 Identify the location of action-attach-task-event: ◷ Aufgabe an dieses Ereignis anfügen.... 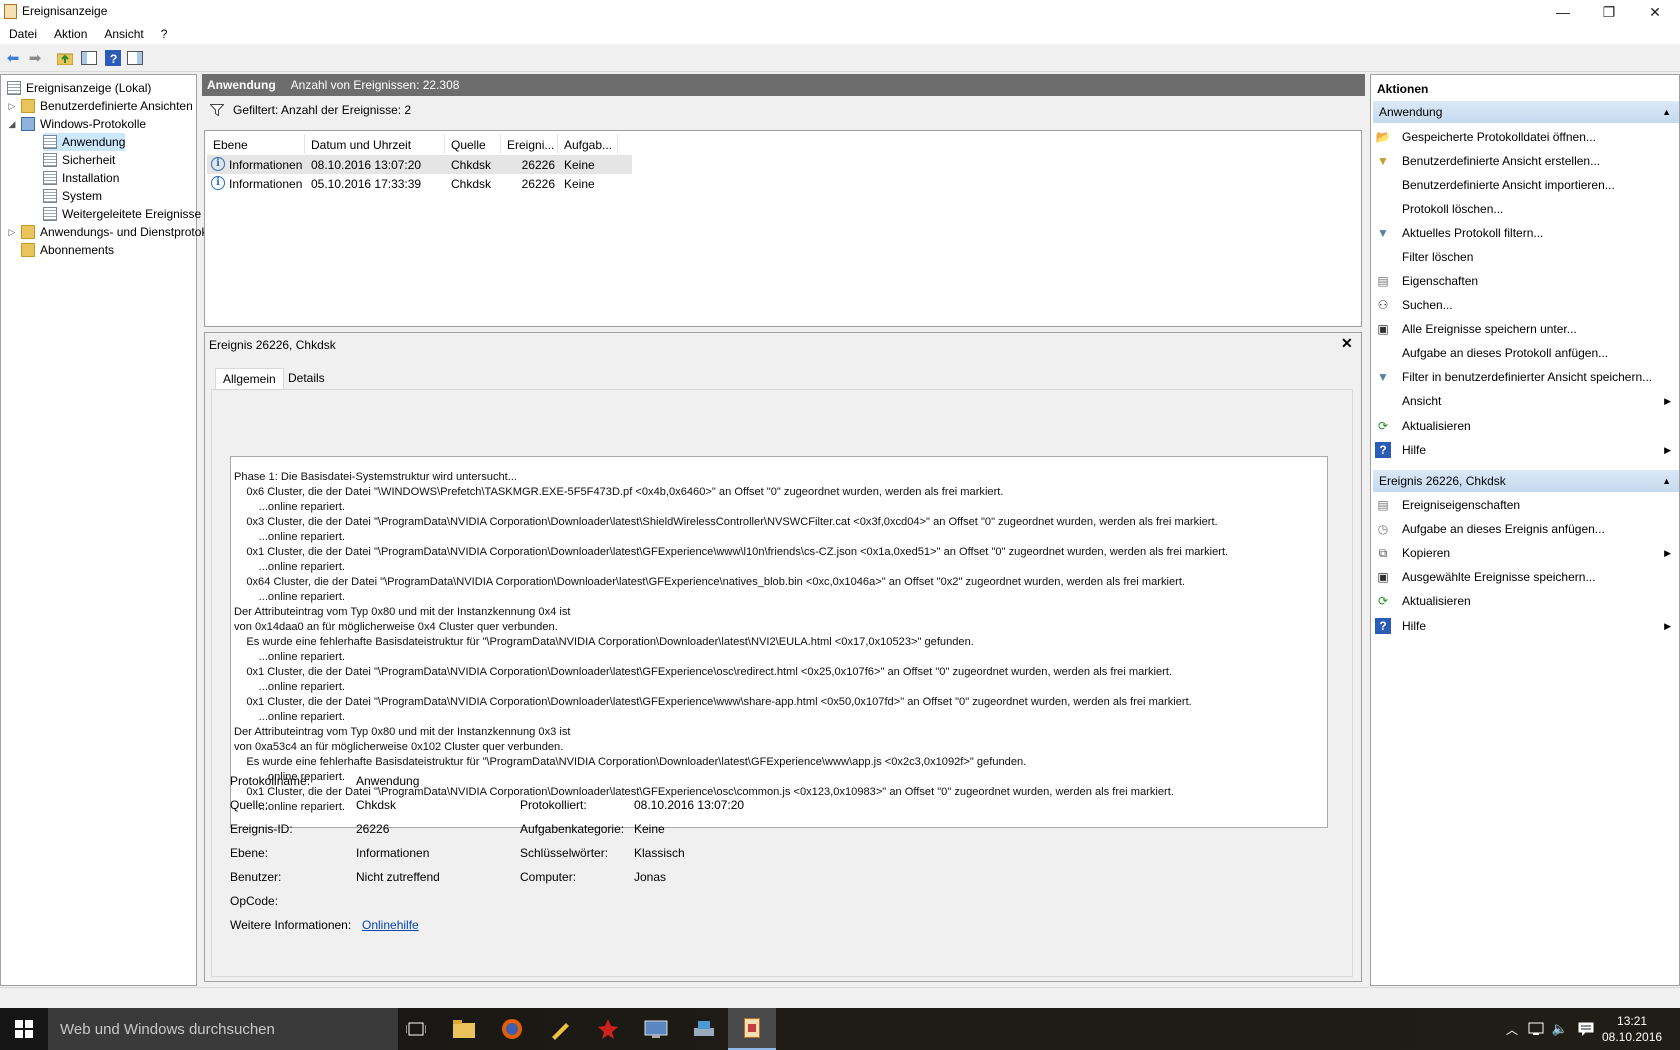
(1525, 529).